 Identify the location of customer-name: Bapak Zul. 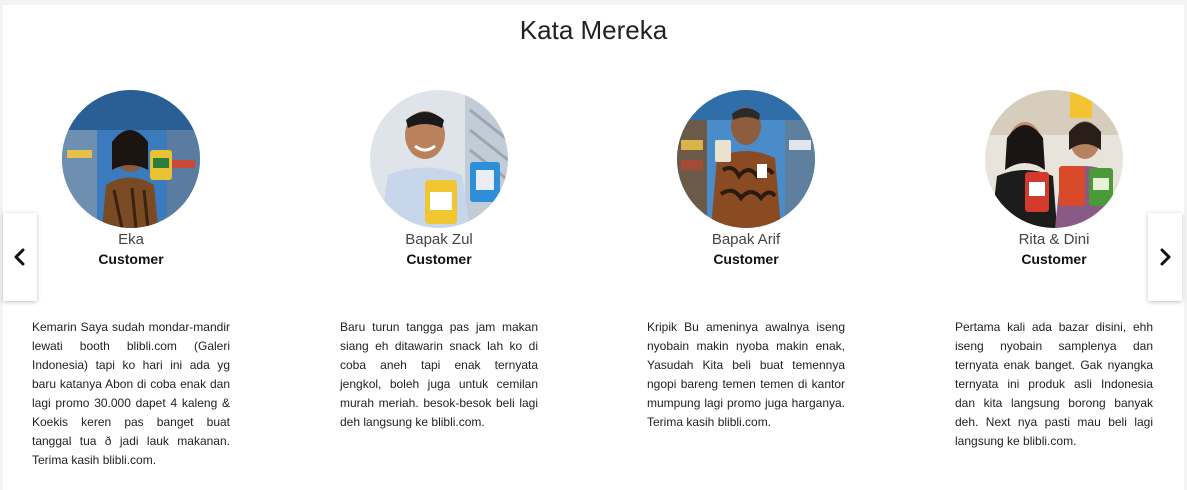
(439, 239).